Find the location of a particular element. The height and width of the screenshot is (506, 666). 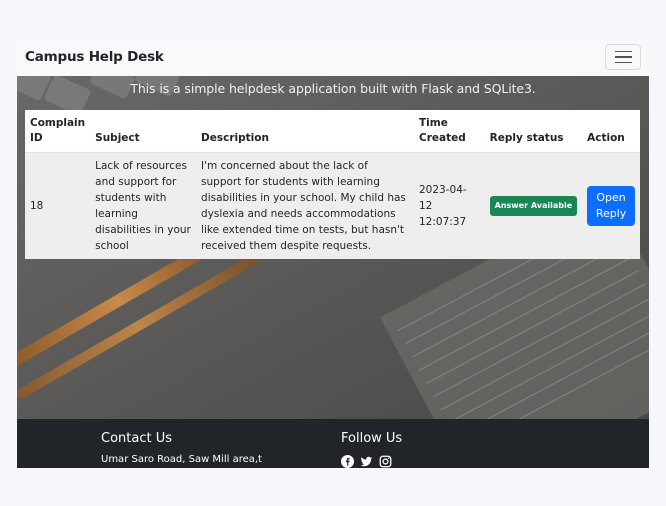

twitter-icon is located at coordinates (366, 460).